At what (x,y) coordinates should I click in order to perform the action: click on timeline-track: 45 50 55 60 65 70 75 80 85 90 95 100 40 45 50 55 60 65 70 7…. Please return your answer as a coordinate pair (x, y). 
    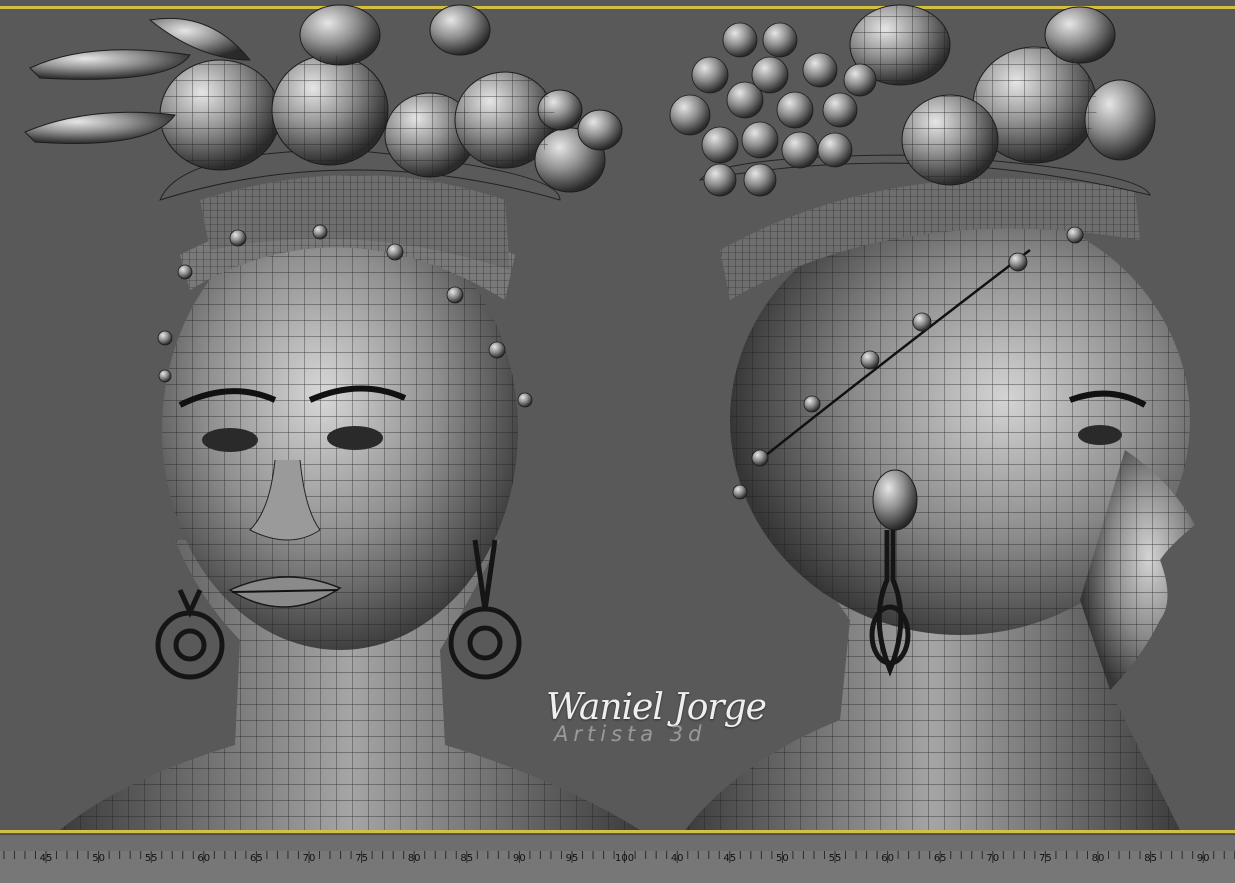
    Looking at the image, I should click on (617, 867).